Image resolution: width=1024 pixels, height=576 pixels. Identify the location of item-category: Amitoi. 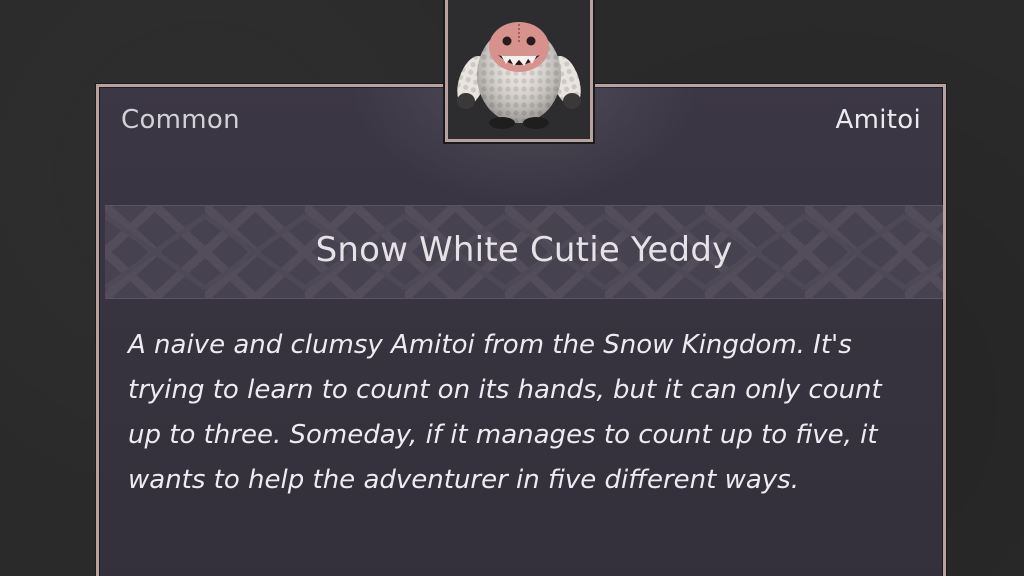
(878, 120).